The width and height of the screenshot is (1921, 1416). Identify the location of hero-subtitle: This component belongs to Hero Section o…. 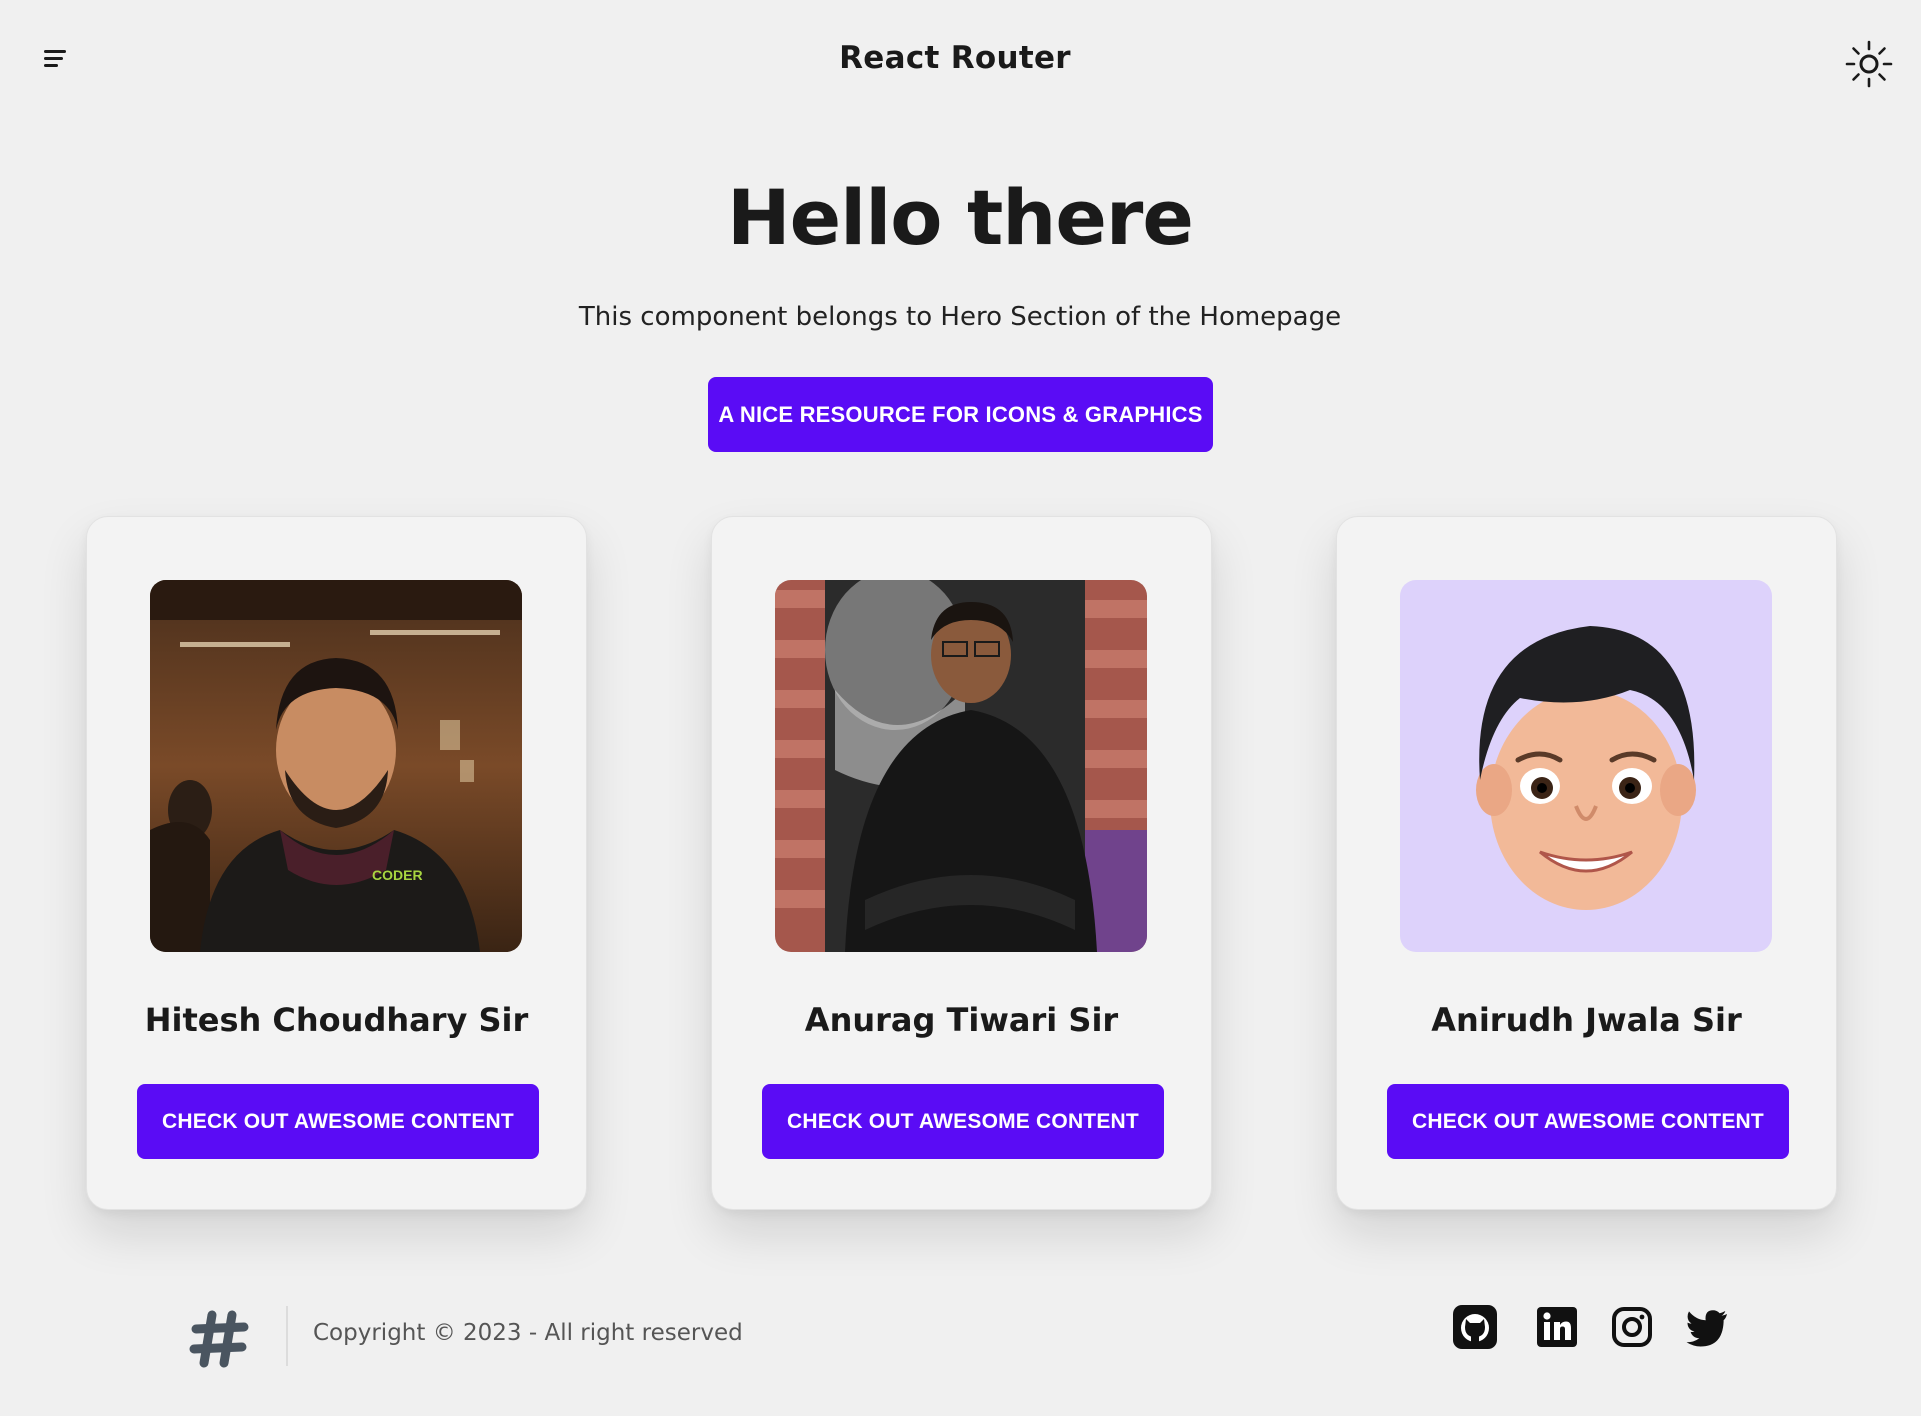
(960, 317).